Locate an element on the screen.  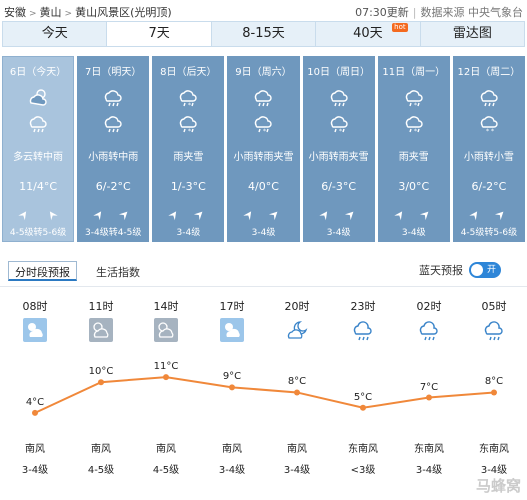
hour-time: 02时 is located at coordinates (429, 306).